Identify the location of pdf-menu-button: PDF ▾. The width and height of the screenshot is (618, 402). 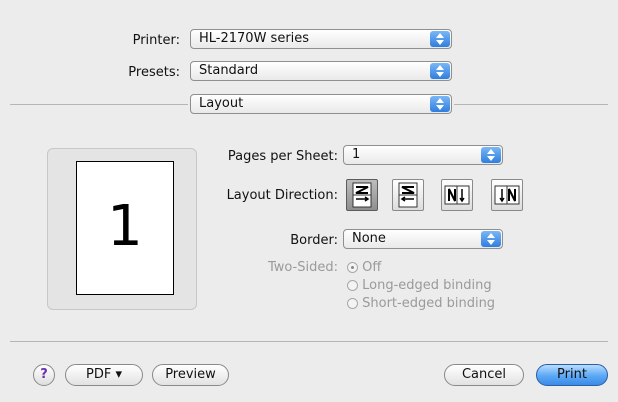
(104, 375).